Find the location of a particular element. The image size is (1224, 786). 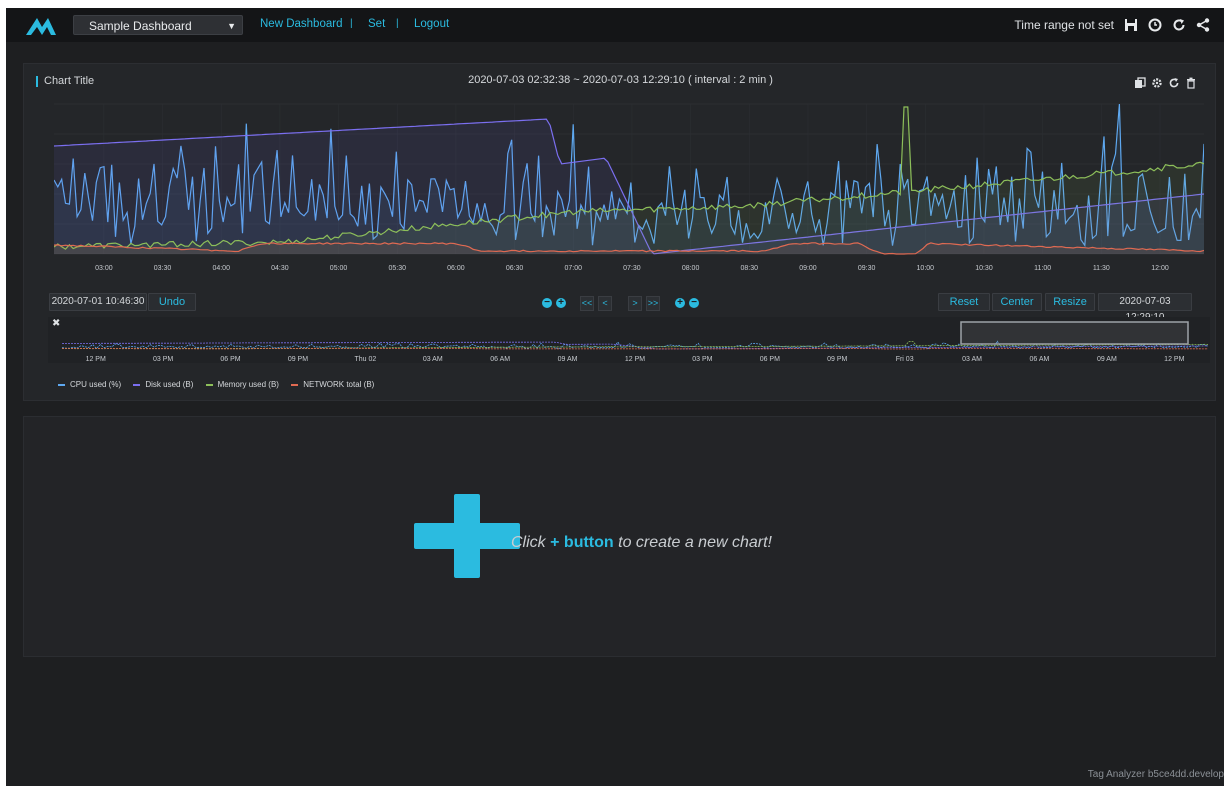

legend-item: NETWORK total (B) is located at coordinates (332, 384).